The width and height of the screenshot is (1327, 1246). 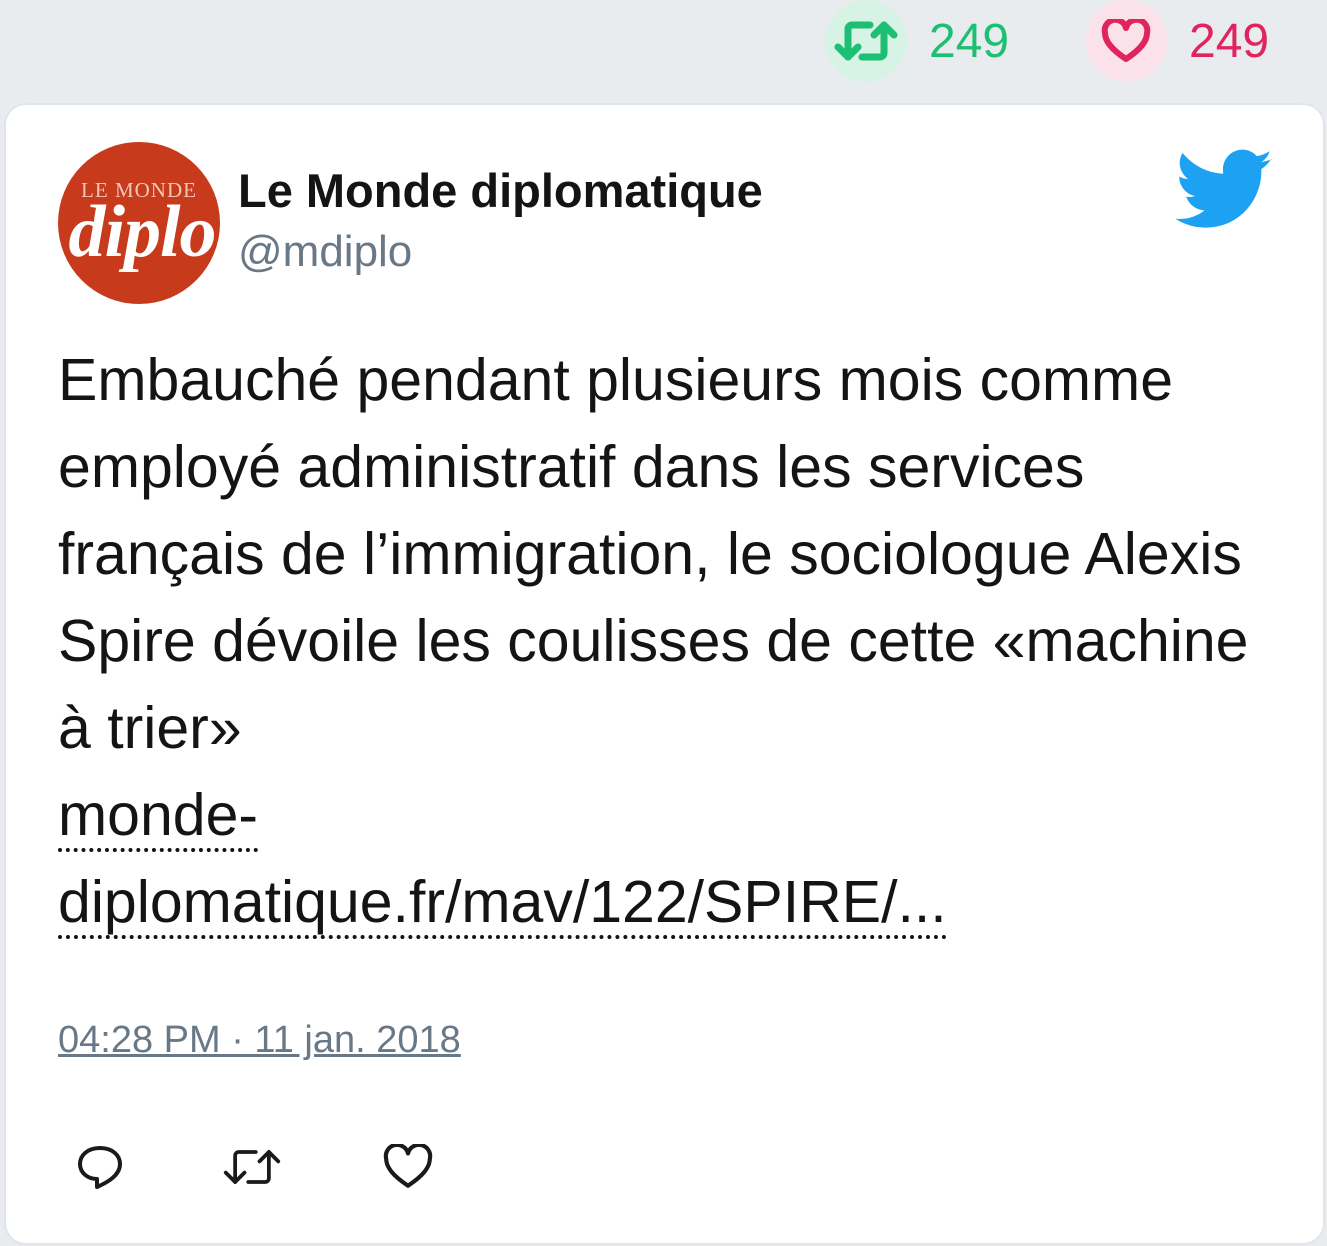 What do you see at coordinates (500, 190) in the screenshot?
I see `author-name: Le Monde diplomatique` at bounding box center [500, 190].